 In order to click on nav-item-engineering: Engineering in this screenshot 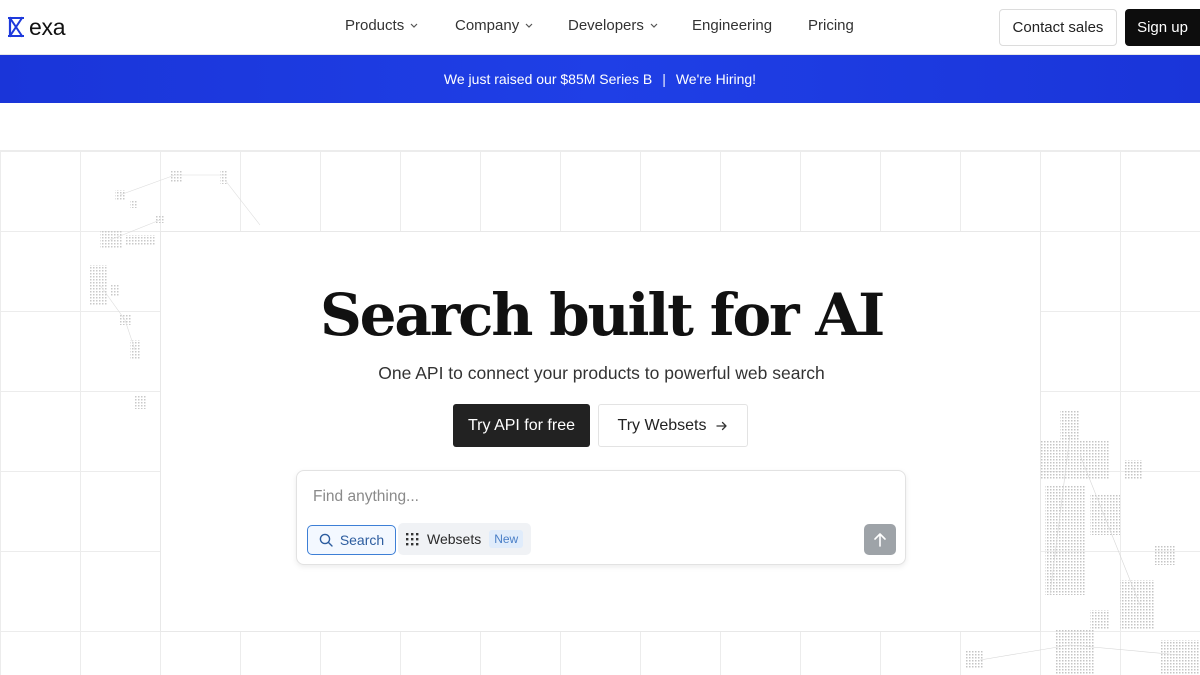, I will do `click(732, 25)`.